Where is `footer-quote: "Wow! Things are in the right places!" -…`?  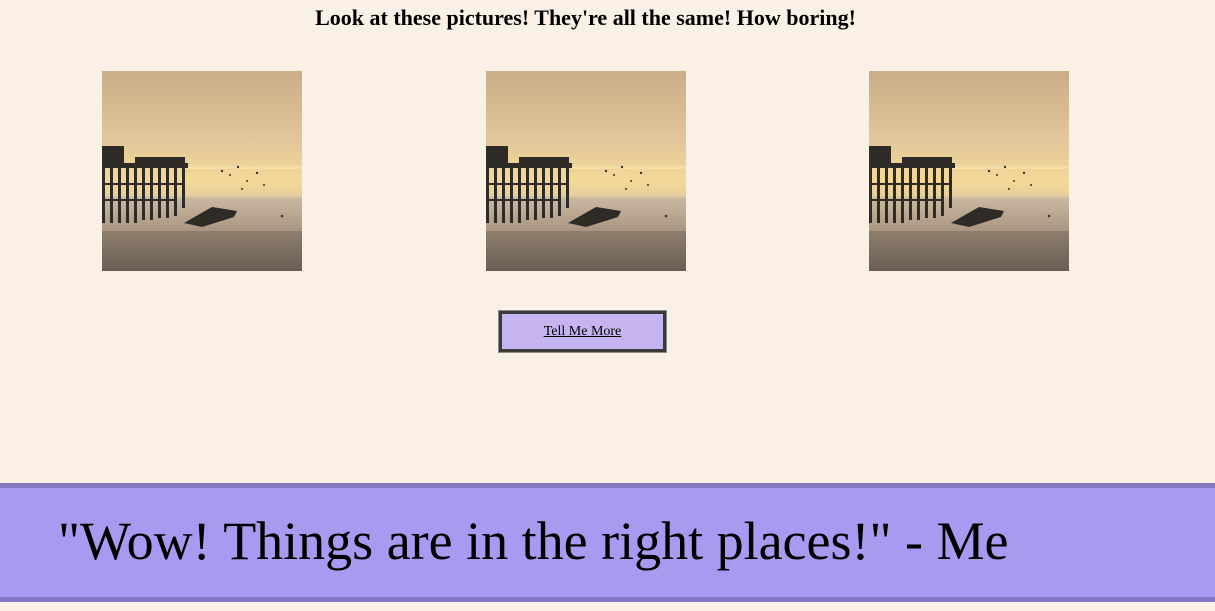
footer-quote: "Wow! Things are in the right places!" -… is located at coordinates (533, 541).